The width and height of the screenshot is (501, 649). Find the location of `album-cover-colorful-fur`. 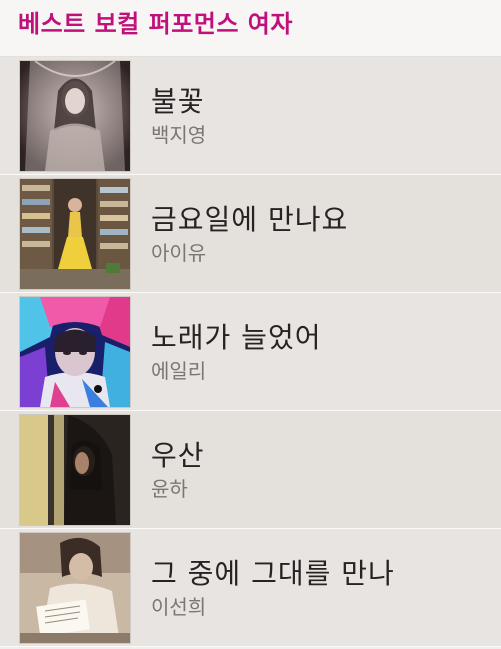

album-cover-colorful-fur is located at coordinates (75, 351).